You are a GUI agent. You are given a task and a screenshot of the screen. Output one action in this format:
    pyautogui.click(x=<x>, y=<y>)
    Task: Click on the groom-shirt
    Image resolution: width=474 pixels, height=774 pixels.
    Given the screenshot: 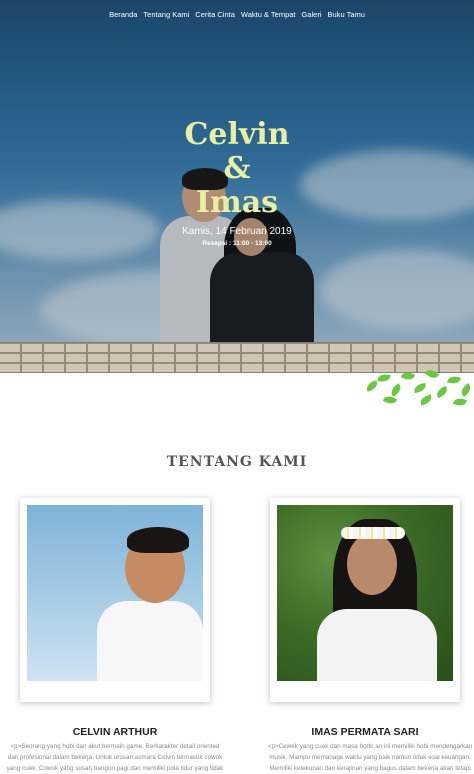 What is the action you would take?
    pyautogui.click(x=150, y=641)
    